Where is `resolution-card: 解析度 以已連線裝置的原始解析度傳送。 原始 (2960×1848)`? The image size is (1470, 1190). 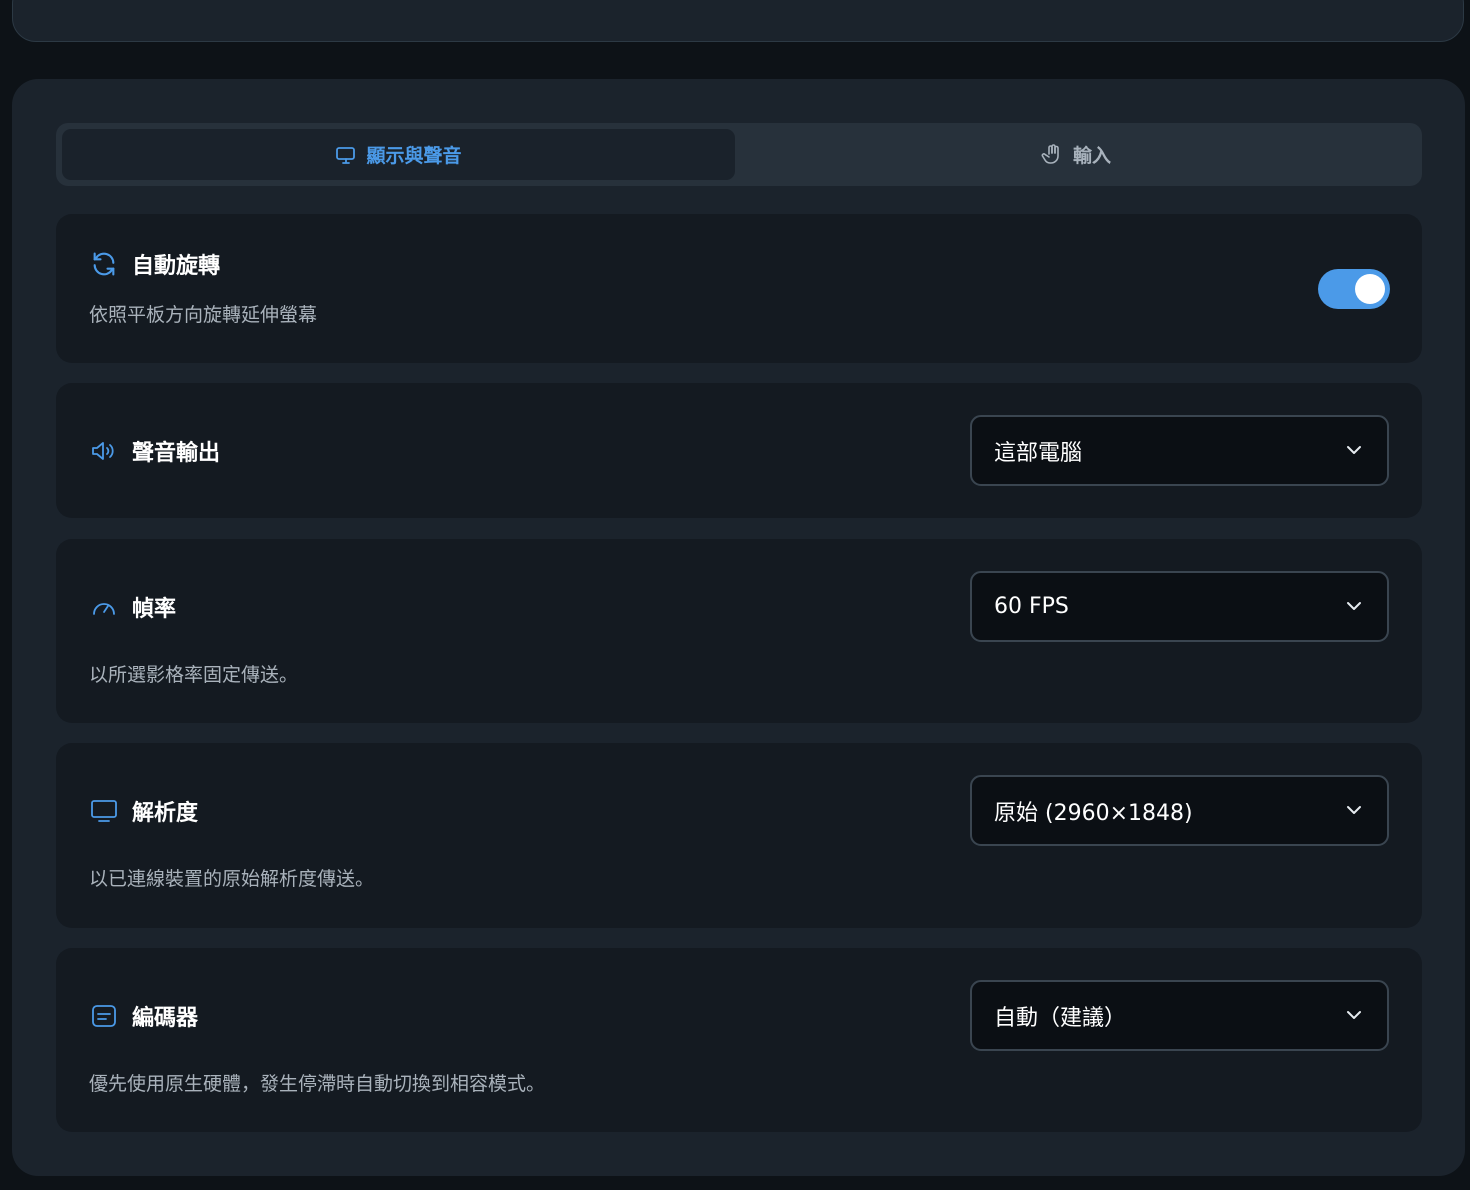 resolution-card: 解析度 以已連線裝置的原始解析度傳送。 原始 (2960×1848) is located at coordinates (739, 835).